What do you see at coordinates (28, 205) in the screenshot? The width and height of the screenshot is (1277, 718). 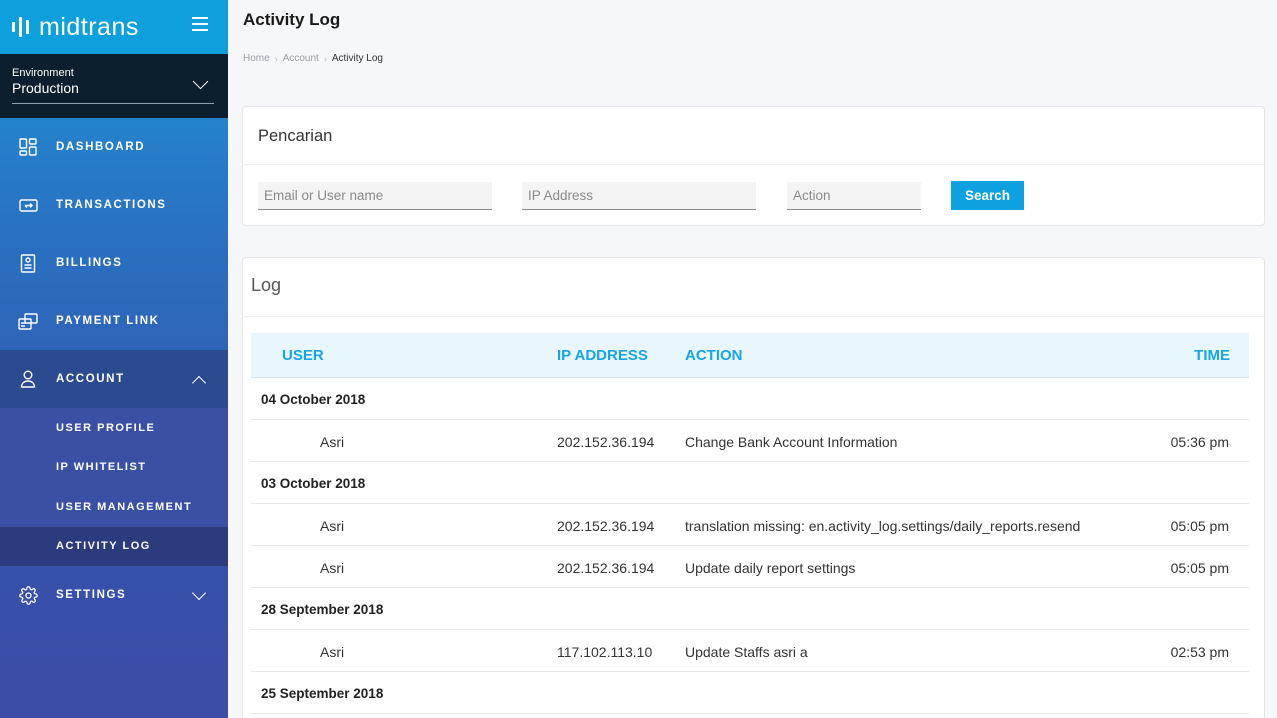 I see `transactions-icon` at bounding box center [28, 205].